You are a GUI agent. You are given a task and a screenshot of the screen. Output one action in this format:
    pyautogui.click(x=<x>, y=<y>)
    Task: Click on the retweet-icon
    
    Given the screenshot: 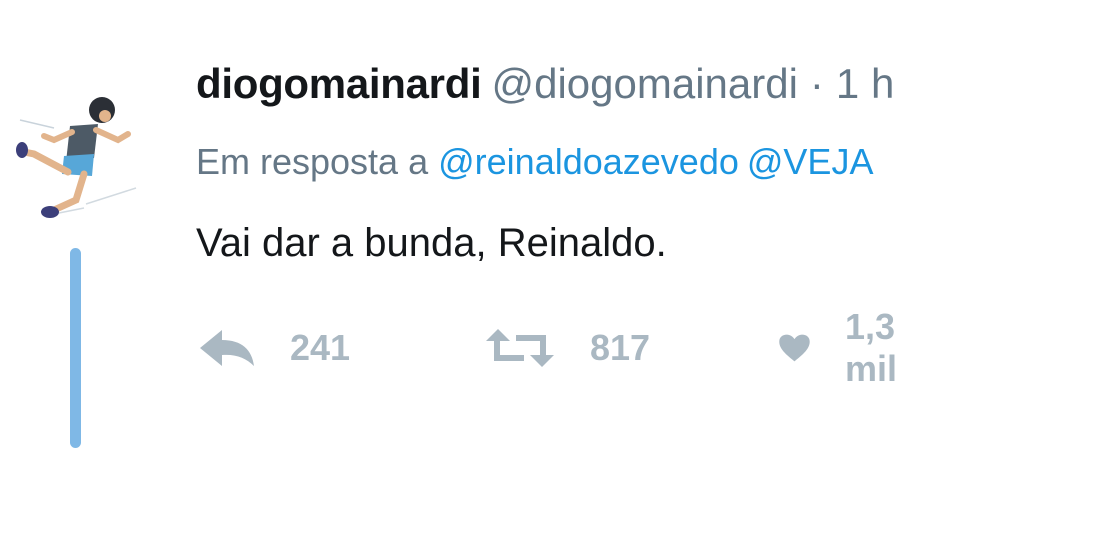 What is the action you would take?
    pyautogui.click(x=520, y=348)
    